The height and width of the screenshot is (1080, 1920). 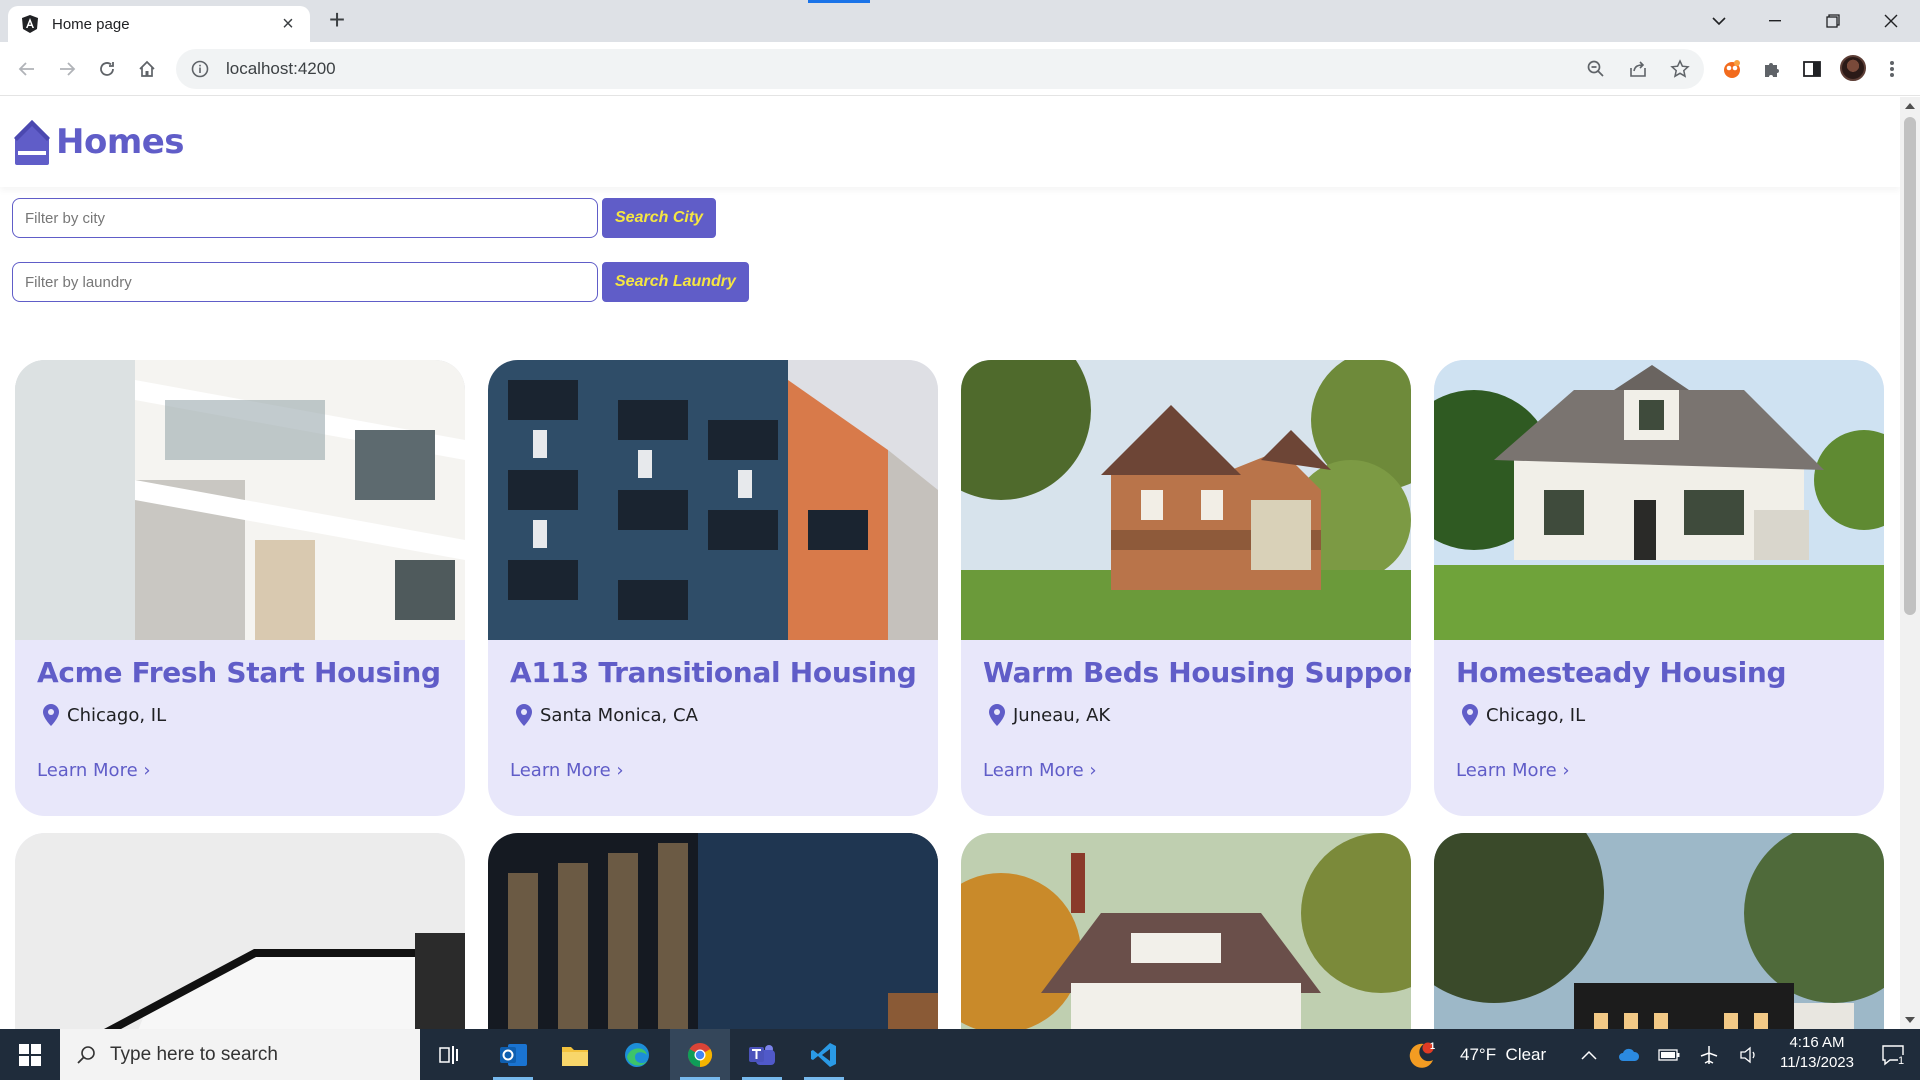 What do you see at coordinates (637, 1054) in the screenshot?
I see `edge-browser-icon` at bounding box center [637, 1054].